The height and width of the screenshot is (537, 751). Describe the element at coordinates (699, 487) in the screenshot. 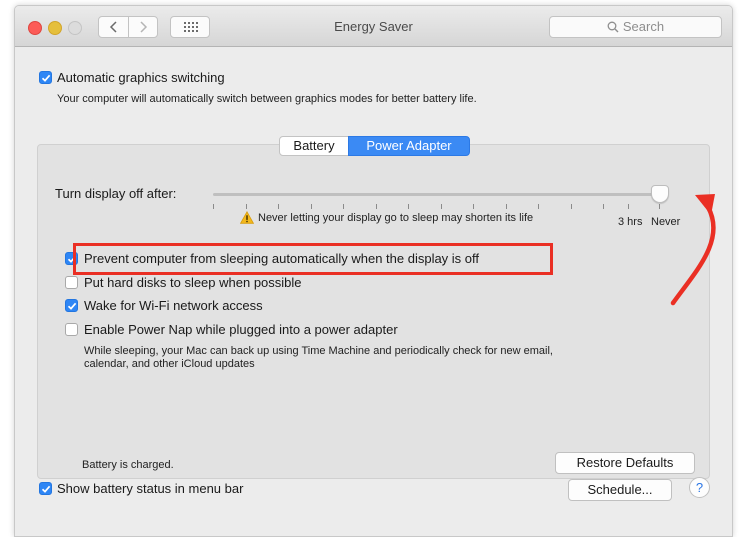

I see `help-button: ?` at that location.